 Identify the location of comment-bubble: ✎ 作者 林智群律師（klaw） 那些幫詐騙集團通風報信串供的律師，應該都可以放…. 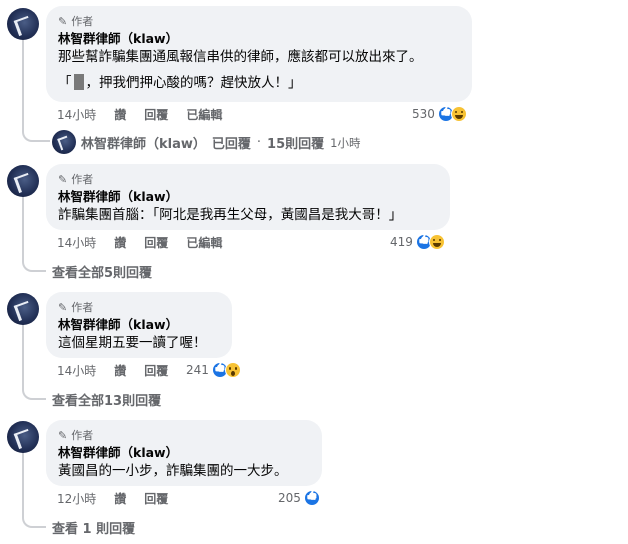
(259, 54).